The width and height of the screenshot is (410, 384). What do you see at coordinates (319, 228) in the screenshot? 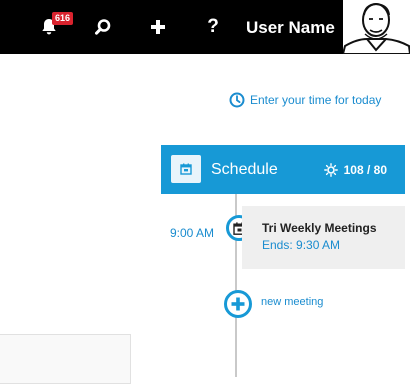
I see `meeting-title: Tri Weekly Meetings` at bounding box center [319, 228].